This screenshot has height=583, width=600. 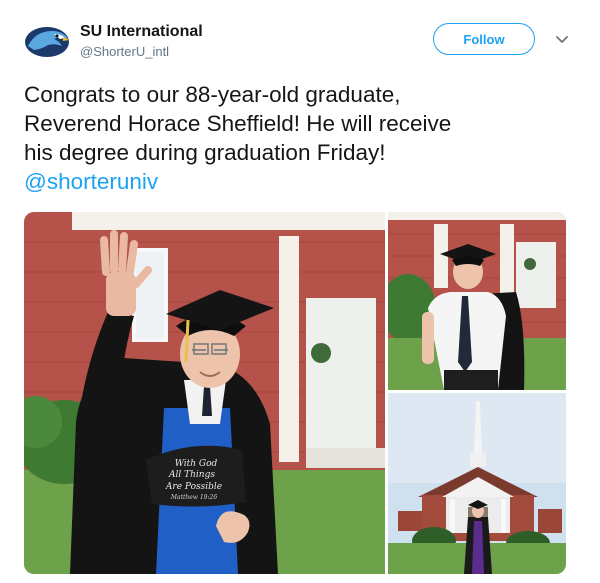 I want to click on chevron-down-icon, so click(x=562, y=39).